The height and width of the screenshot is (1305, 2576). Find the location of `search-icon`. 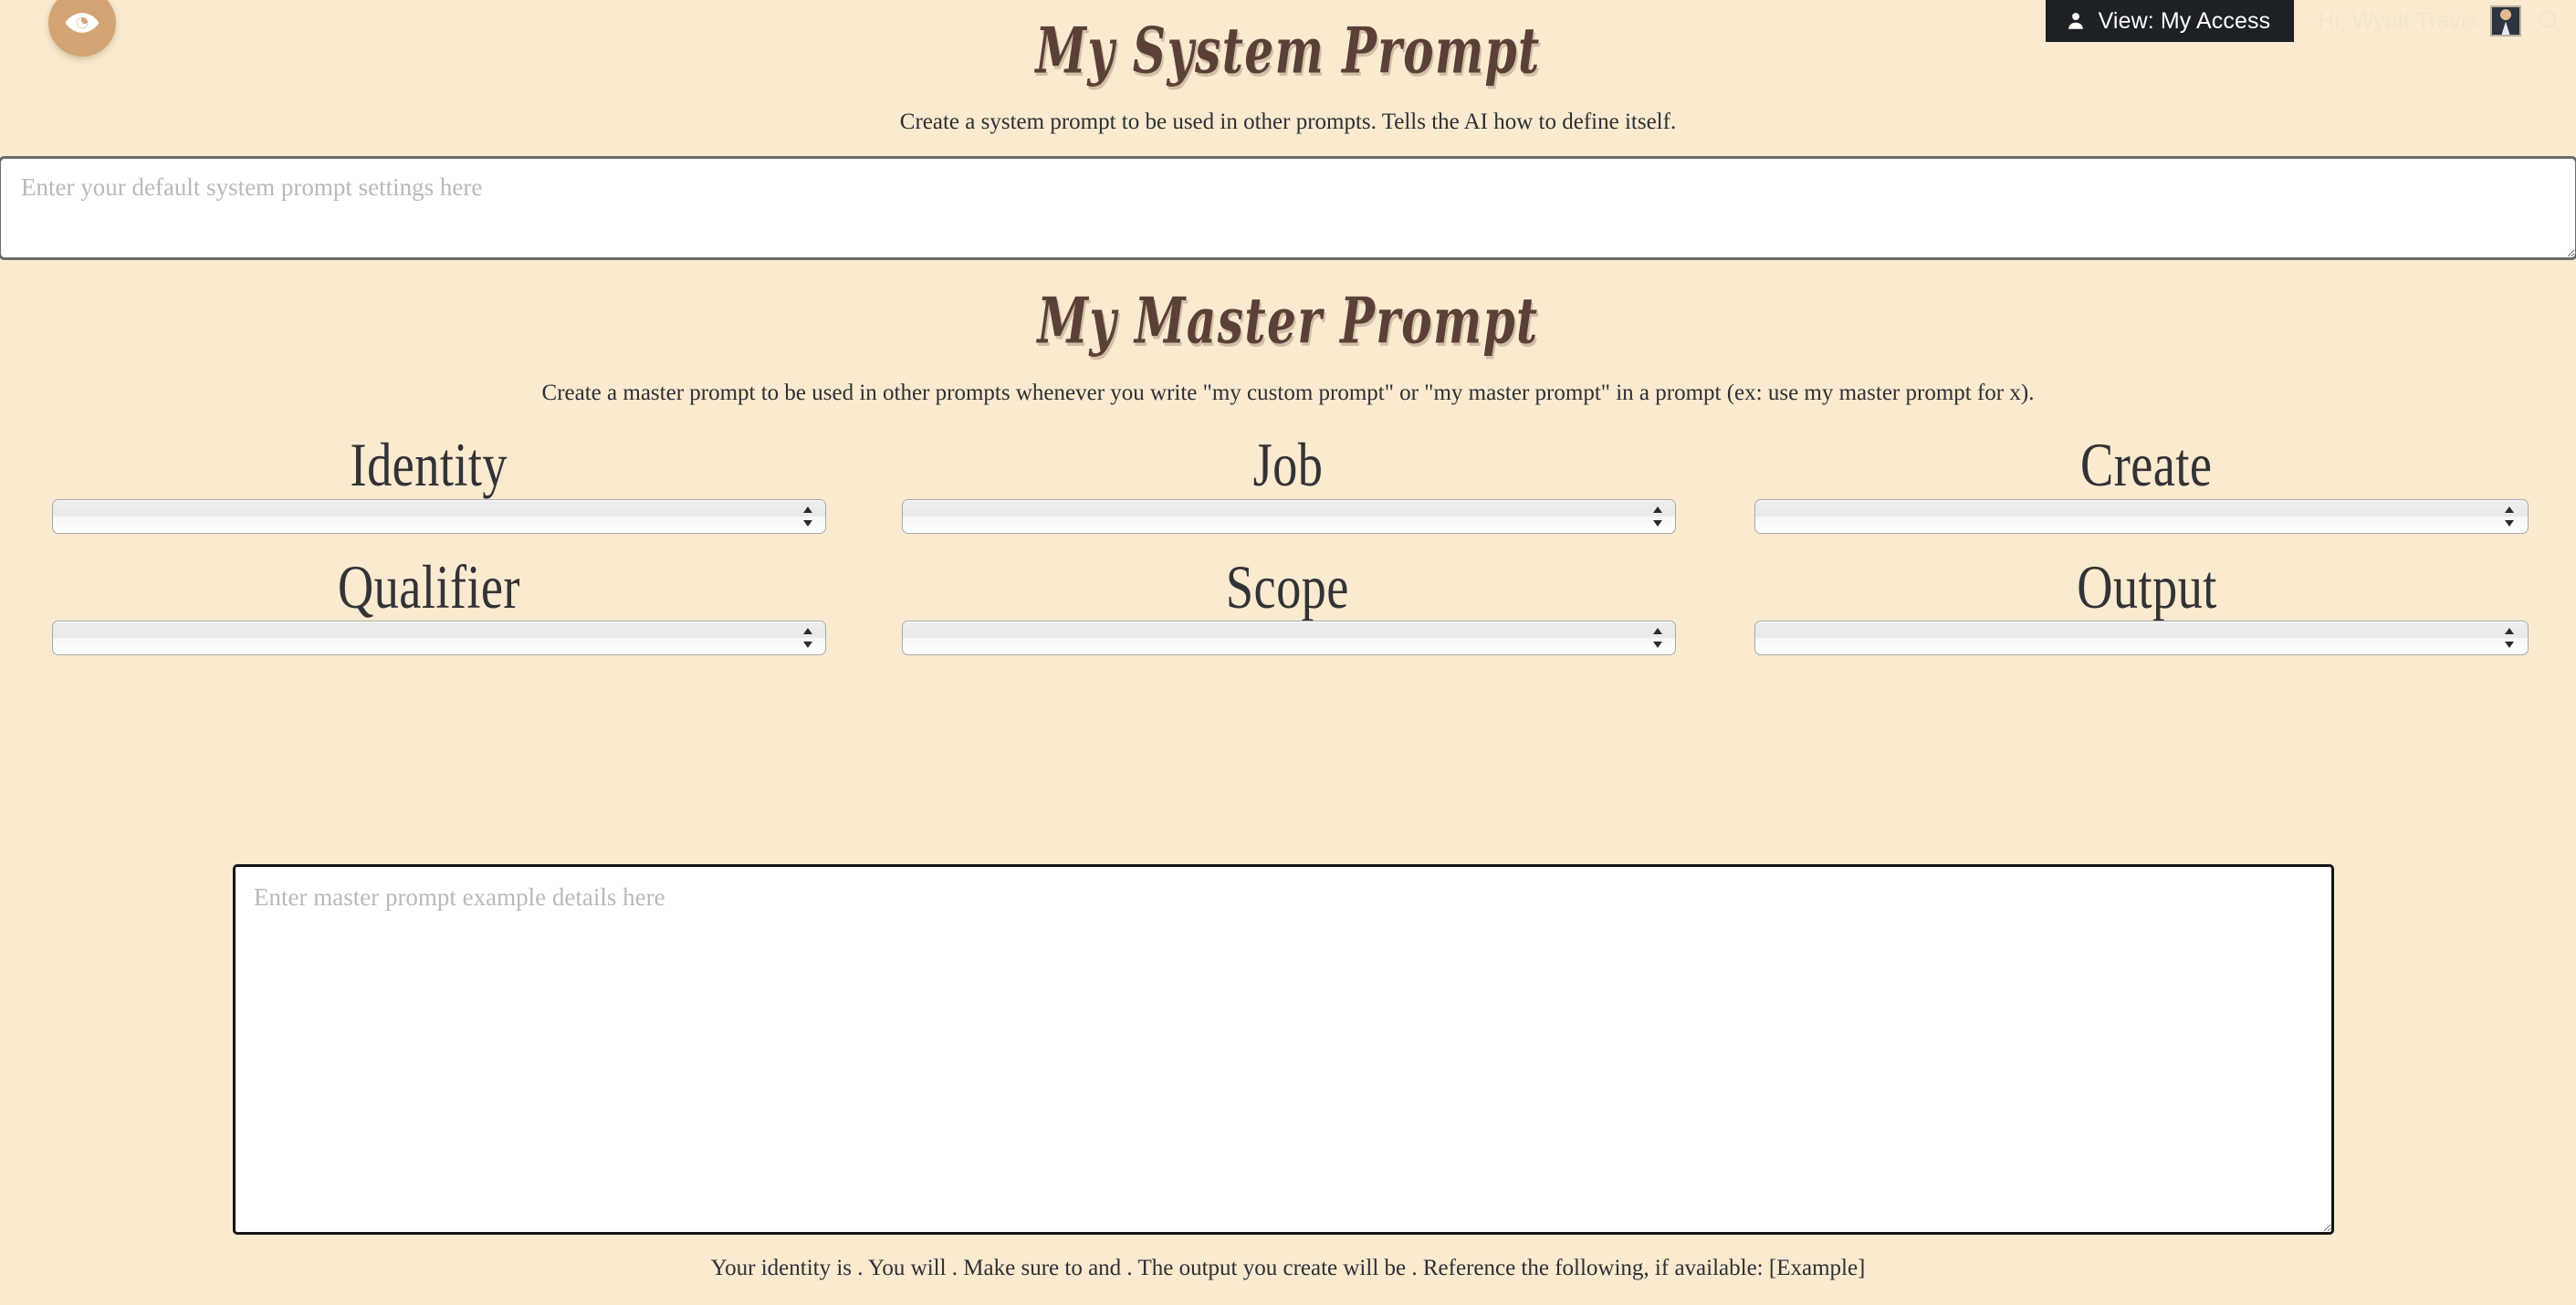

search-icon is located at coordinates (2548, 21).